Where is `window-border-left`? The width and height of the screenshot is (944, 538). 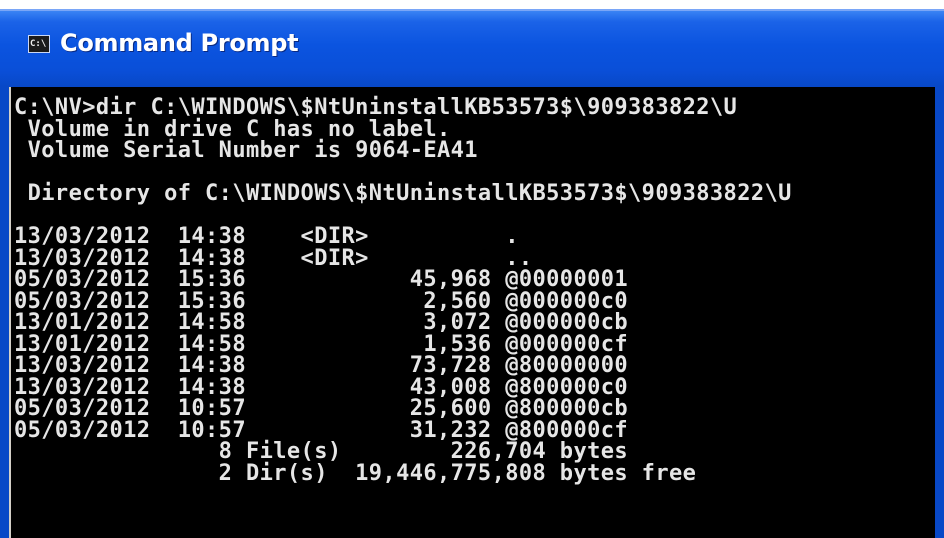
window-border-left is located at coordinates (4, 312).